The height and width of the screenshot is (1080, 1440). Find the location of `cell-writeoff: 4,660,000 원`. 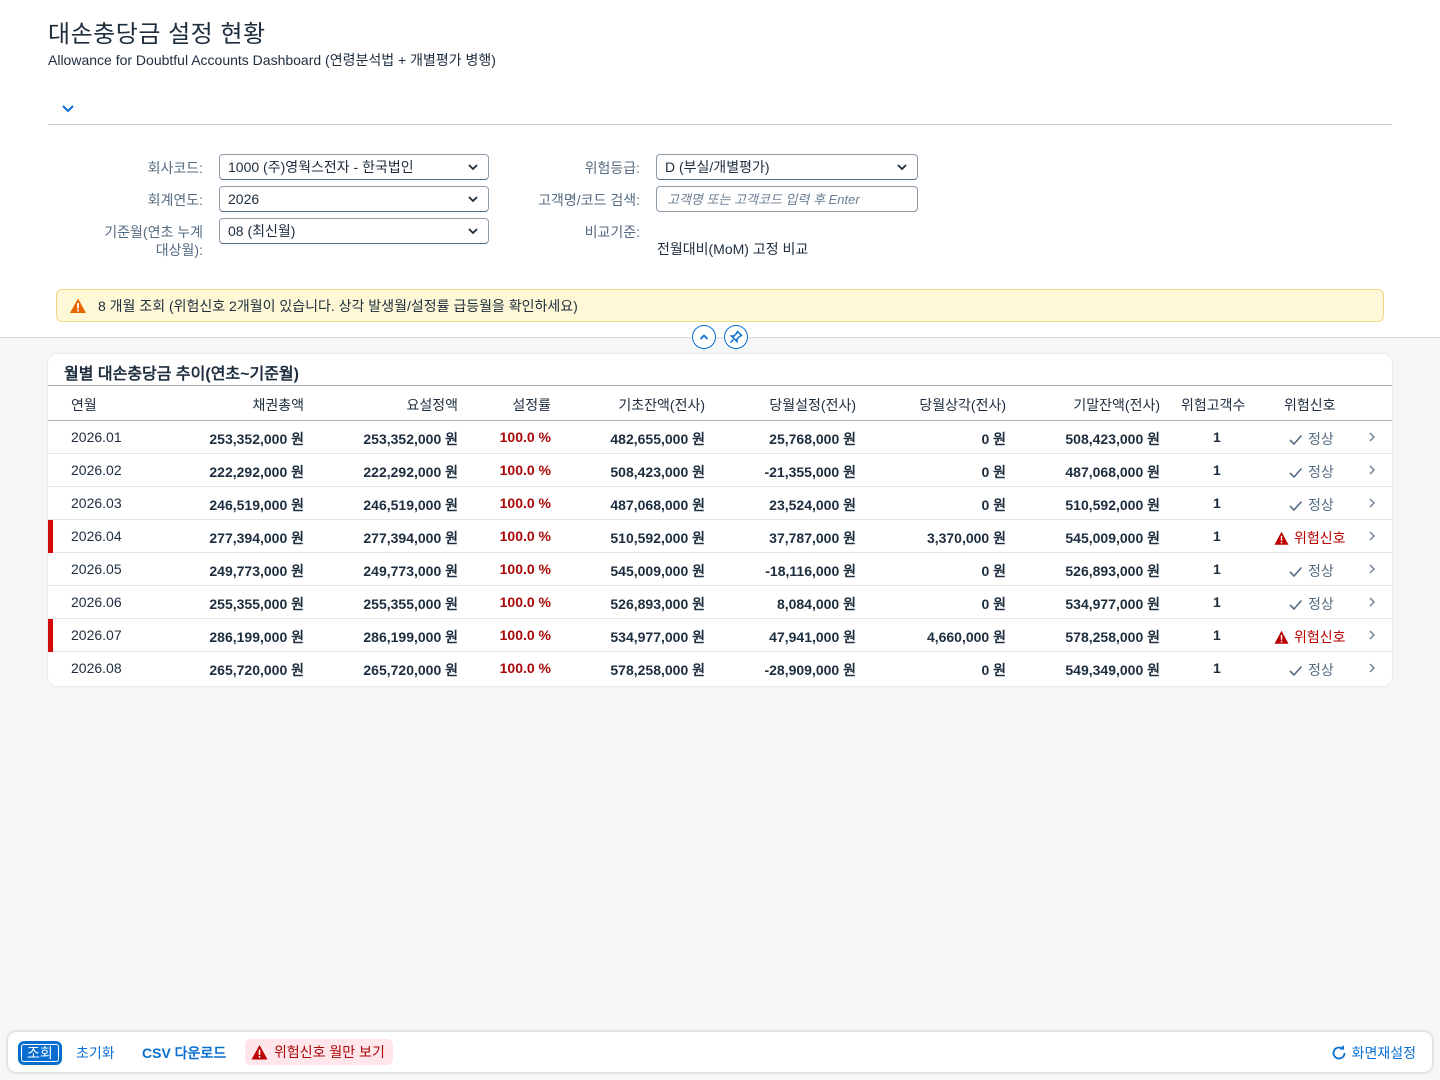

cell-writeoff: 4,660,000 원 is located at coordinates (966, 637).